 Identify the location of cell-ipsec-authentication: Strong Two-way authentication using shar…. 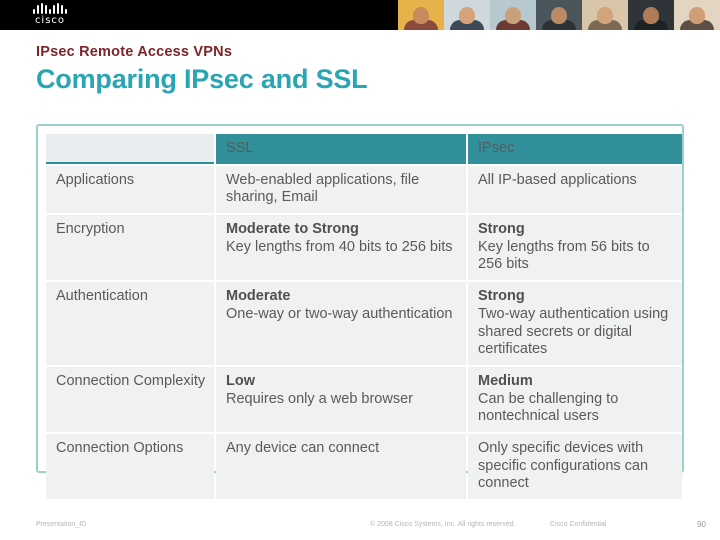
(575, 323).